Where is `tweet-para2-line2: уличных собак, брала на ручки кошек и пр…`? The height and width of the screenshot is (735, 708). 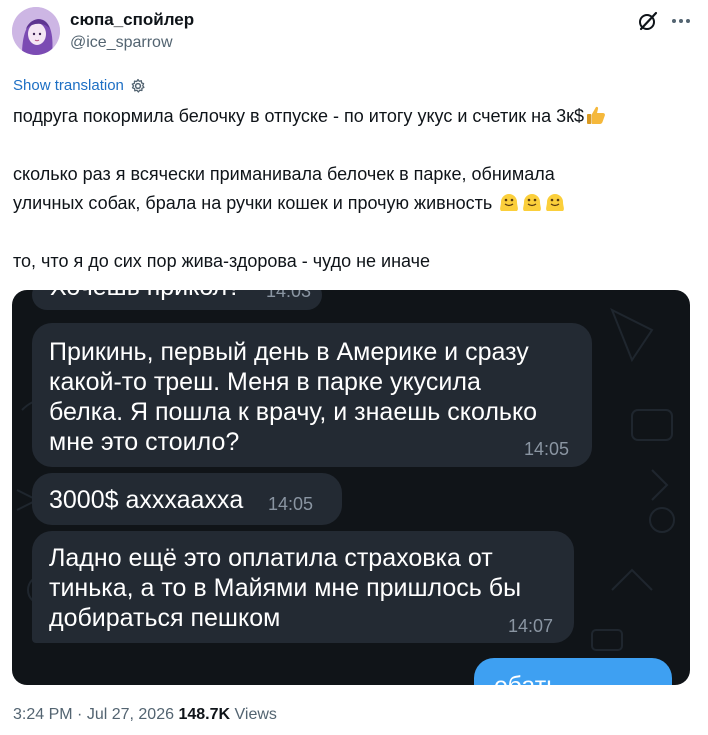 tweet-para2-line2: уличных собак, брала на ручки кошек и пр… is located at coordinates (253, 203).